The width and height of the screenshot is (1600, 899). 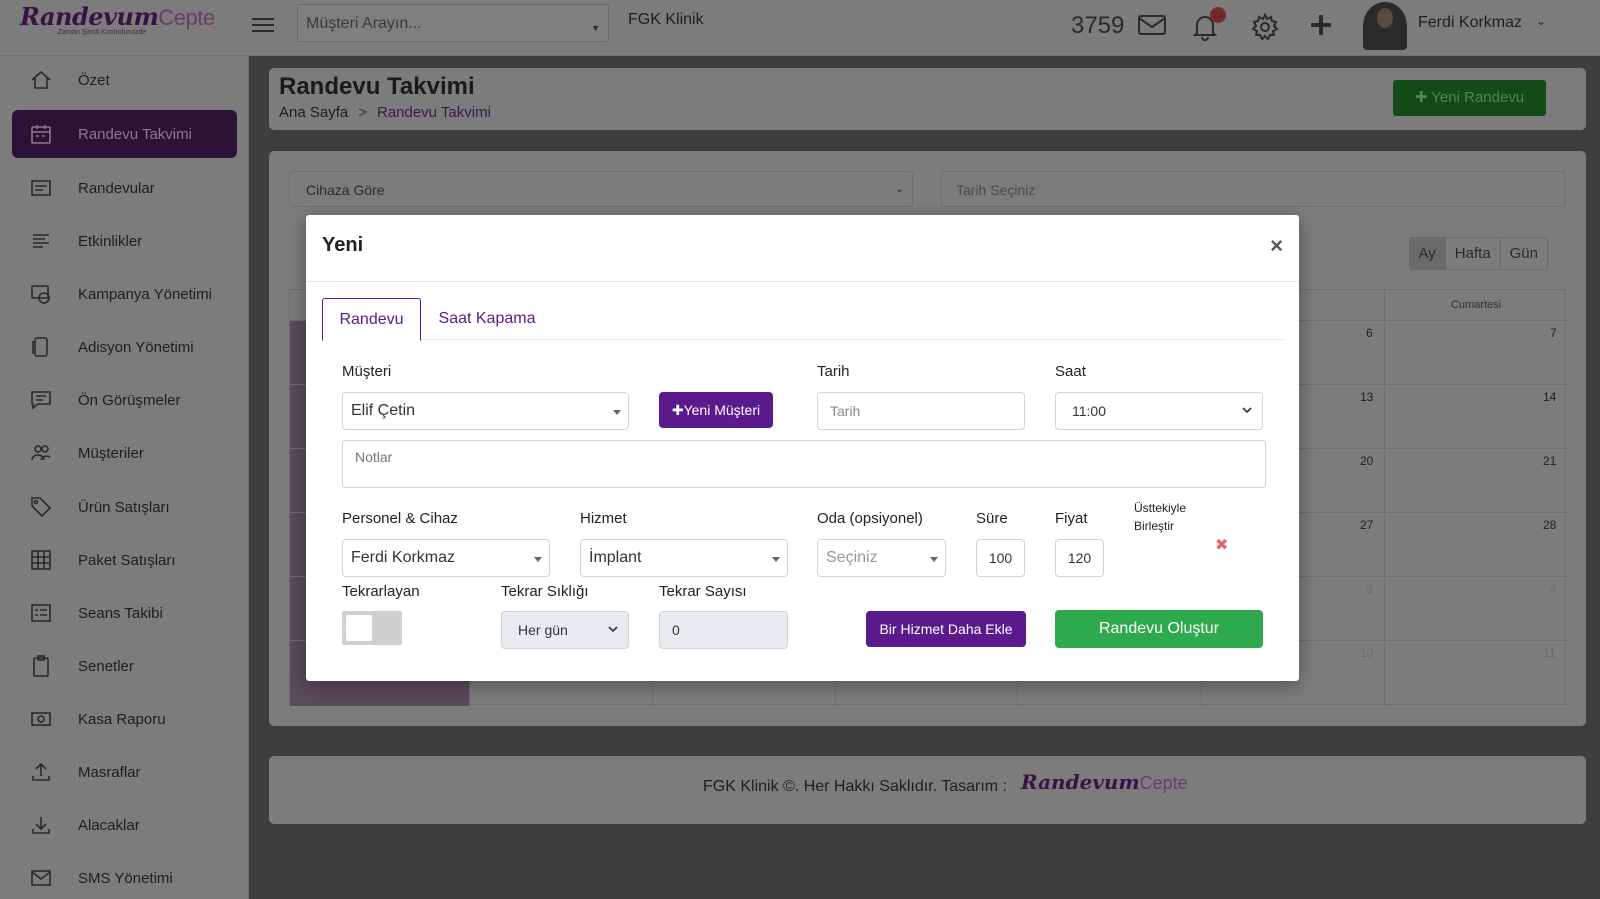 What do you see at coordinates (1427, 253) in the screenshot?
I see `view-month-button: Ay` at bounding box center [1427, 253].